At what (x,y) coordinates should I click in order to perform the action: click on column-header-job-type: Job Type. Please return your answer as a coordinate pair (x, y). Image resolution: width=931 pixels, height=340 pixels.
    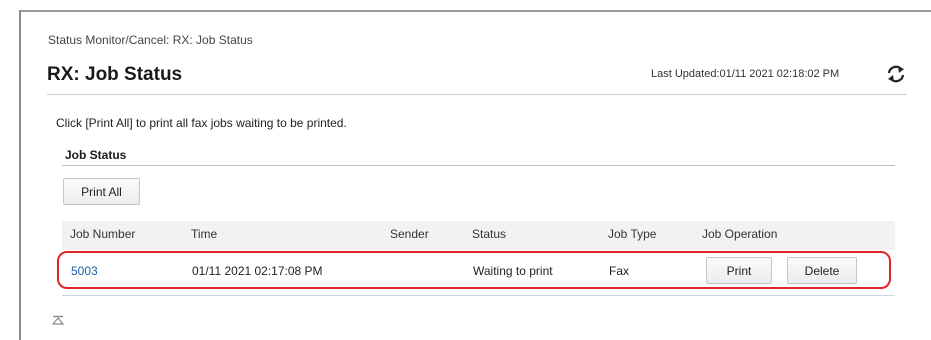
    Looking at the image, I should click on (632, 234).